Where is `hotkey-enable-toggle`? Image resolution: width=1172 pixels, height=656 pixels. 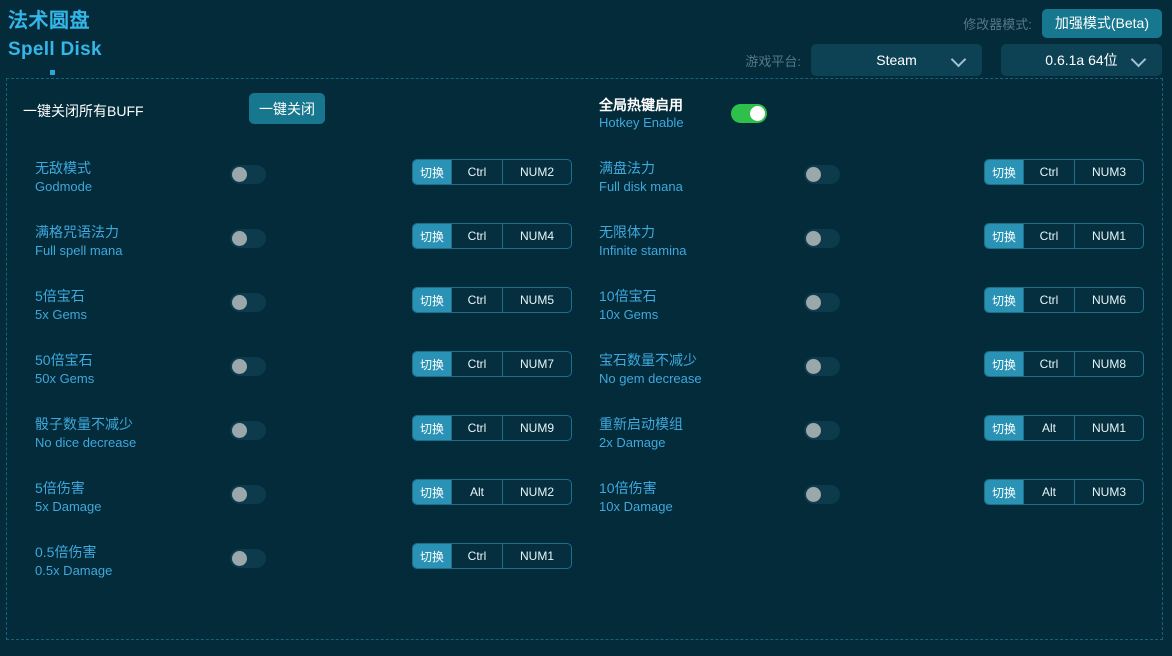 hotkey-enable-toggle is located at coordinates (749, 113).